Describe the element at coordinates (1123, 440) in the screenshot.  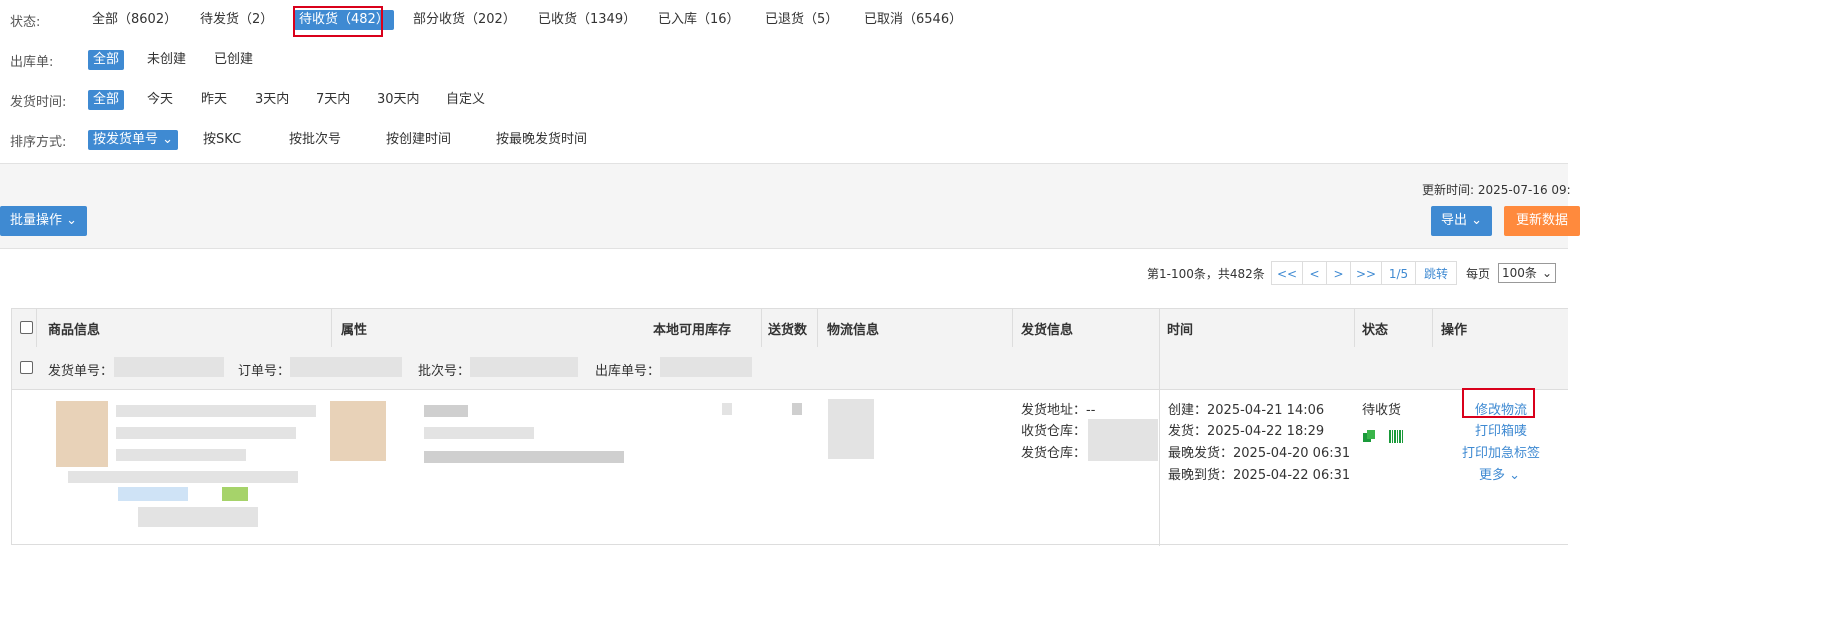
I see `warehouse-redacted` at that location.